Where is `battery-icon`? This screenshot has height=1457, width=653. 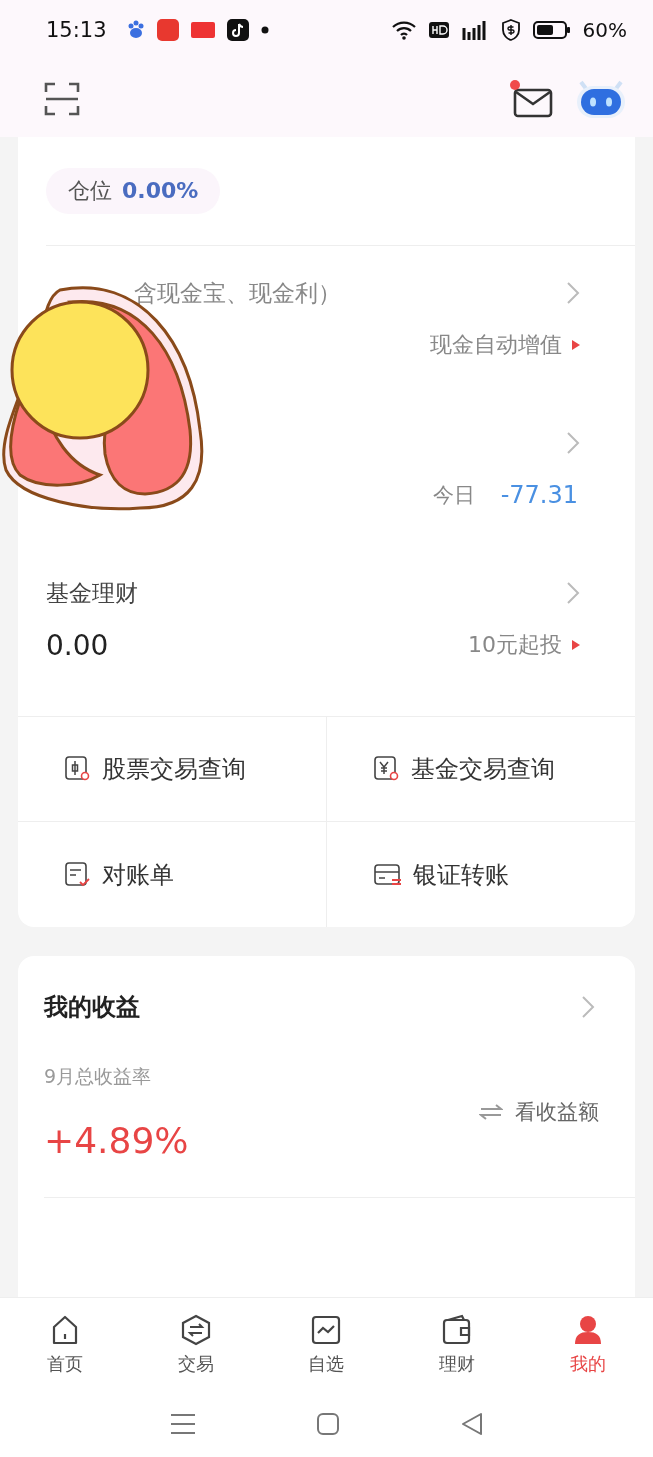 battery-icon is located at coordinates (551, 30).